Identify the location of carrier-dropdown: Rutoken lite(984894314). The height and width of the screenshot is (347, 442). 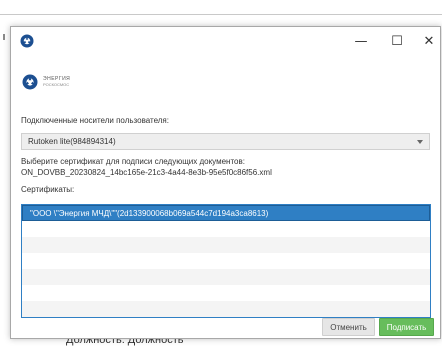
(225, 141).